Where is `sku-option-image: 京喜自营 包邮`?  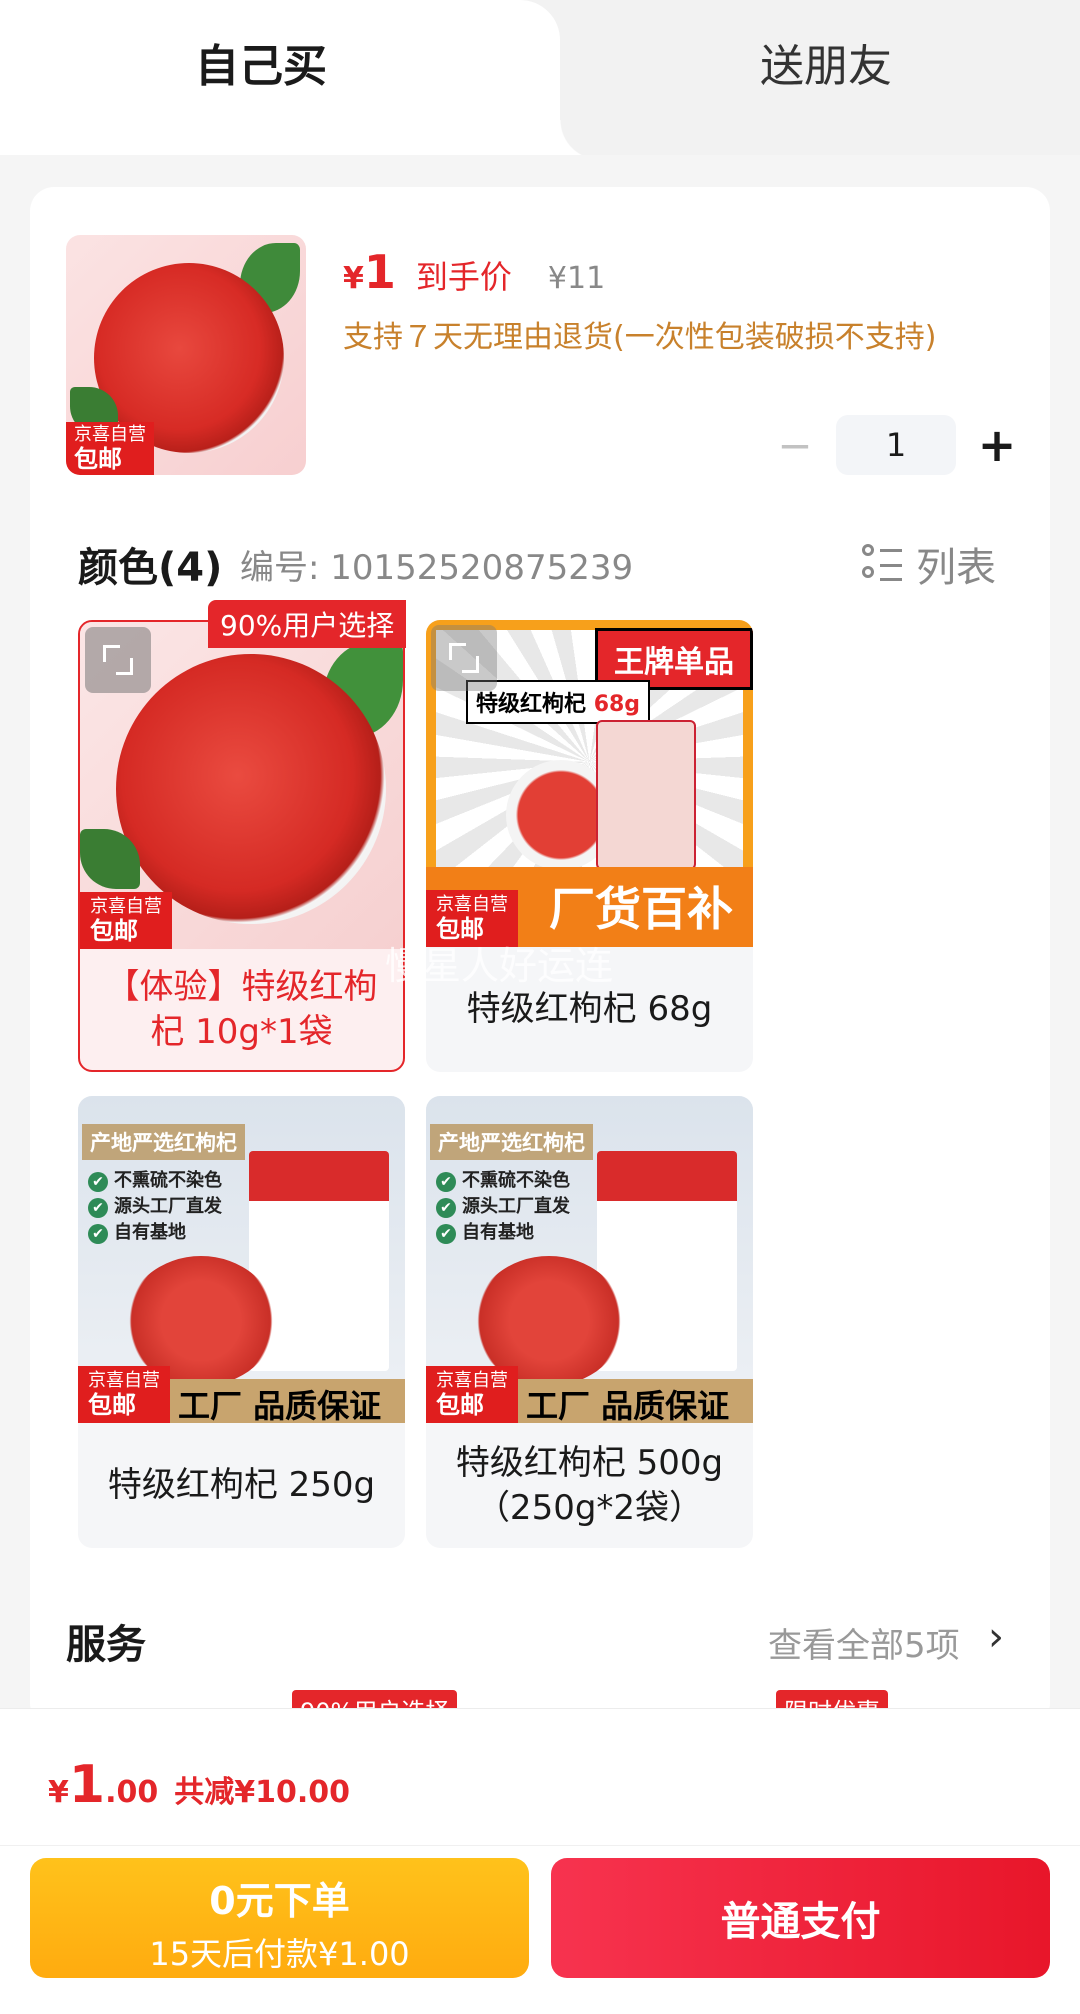
sku-option-image: 京喜自营 包邮 is located at coordinates (241, 785).